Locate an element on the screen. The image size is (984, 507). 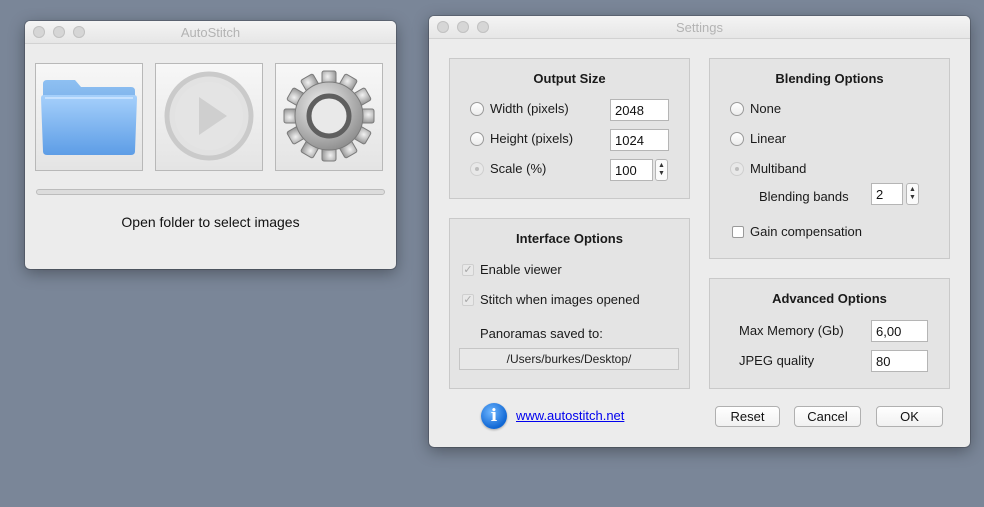
gear-icon is located at coordinates (329, 117).